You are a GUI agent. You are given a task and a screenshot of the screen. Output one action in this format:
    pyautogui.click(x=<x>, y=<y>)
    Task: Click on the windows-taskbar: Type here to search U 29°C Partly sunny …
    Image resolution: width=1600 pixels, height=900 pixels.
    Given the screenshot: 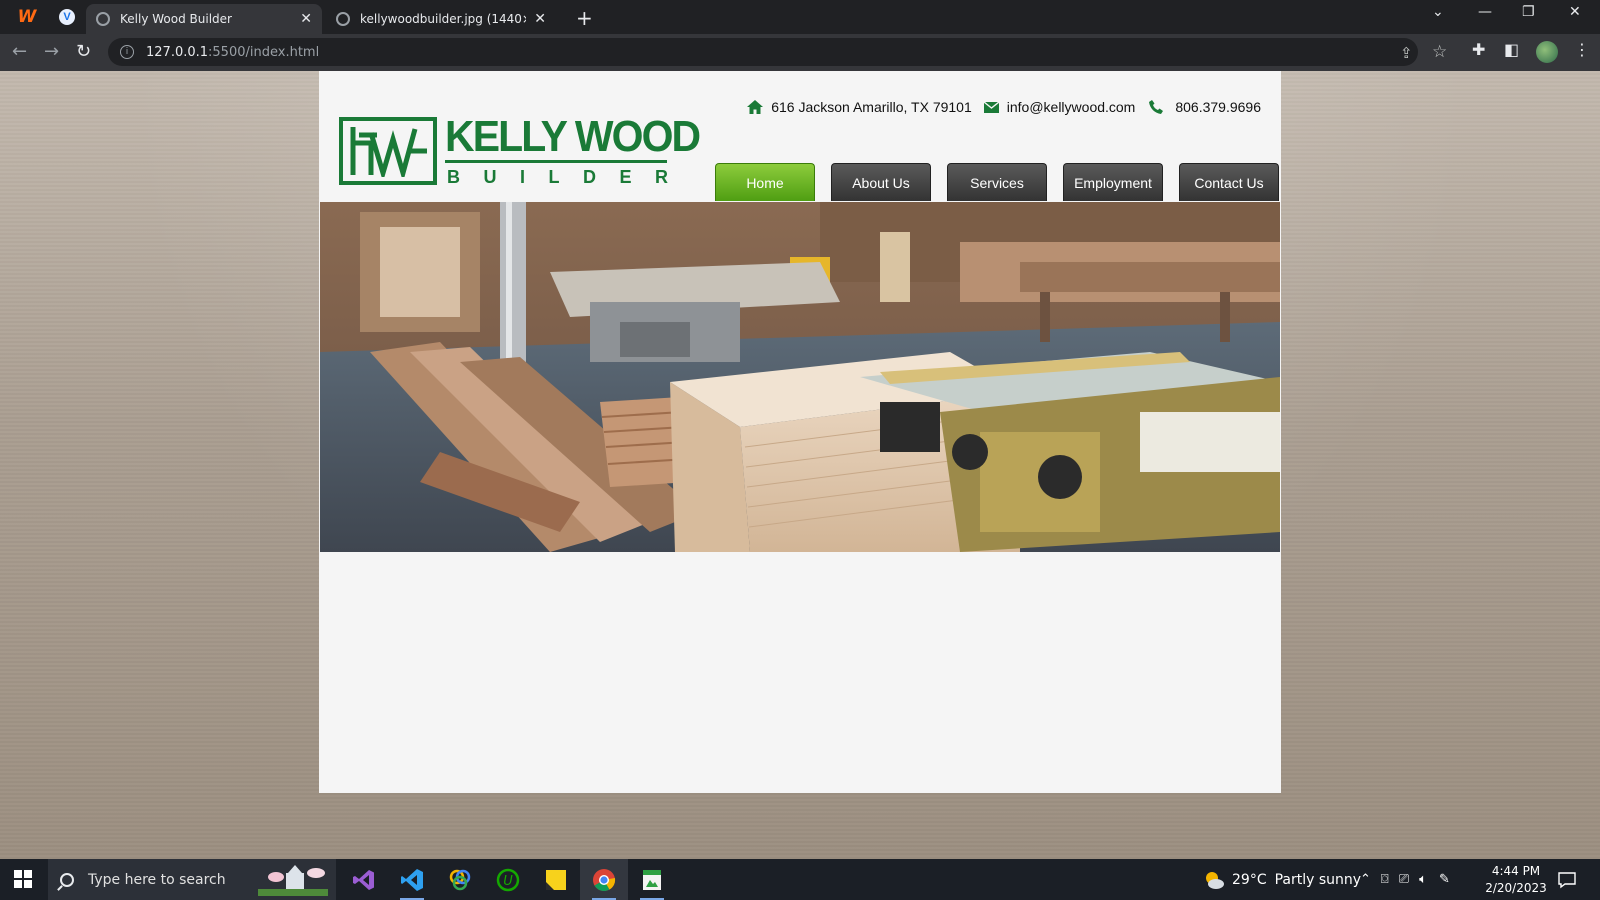 What is the action you would take?
    pyautogui.click(x=800, y=879)
    